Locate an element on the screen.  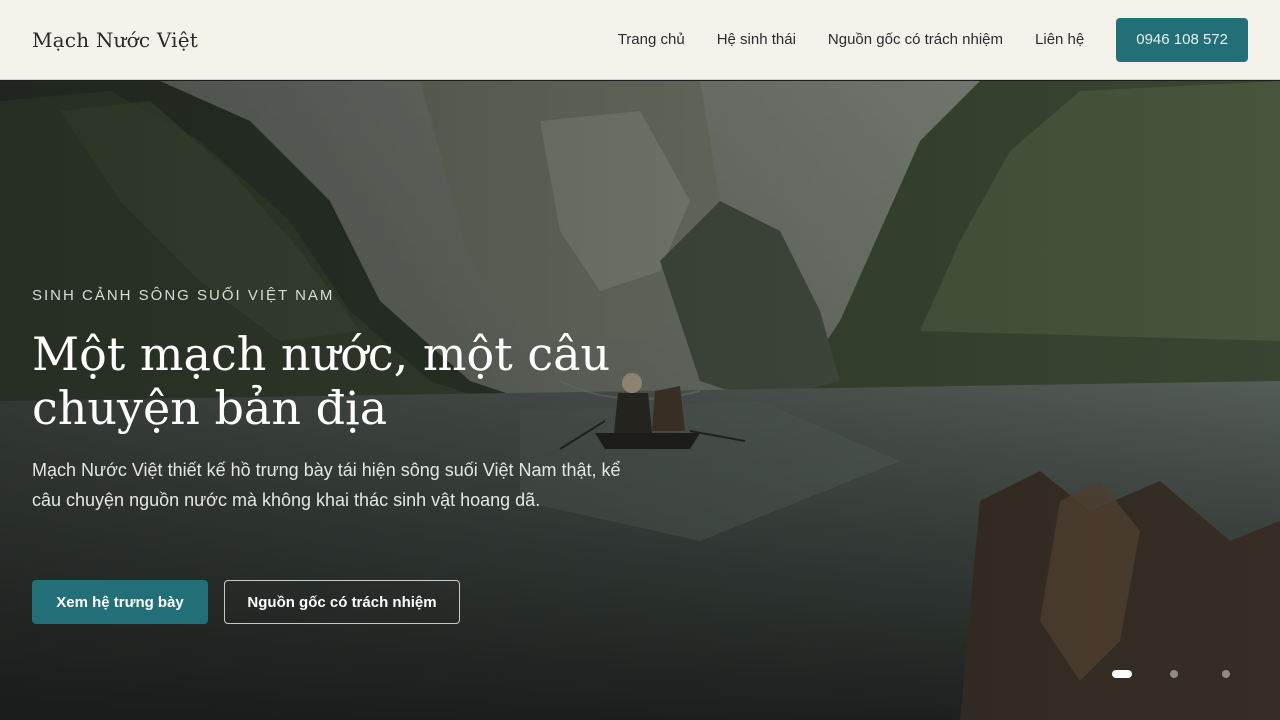
nav-link-responsible-sourcing: Nguồn gốc có trách nhiệm is located at coordinates (915, 39).